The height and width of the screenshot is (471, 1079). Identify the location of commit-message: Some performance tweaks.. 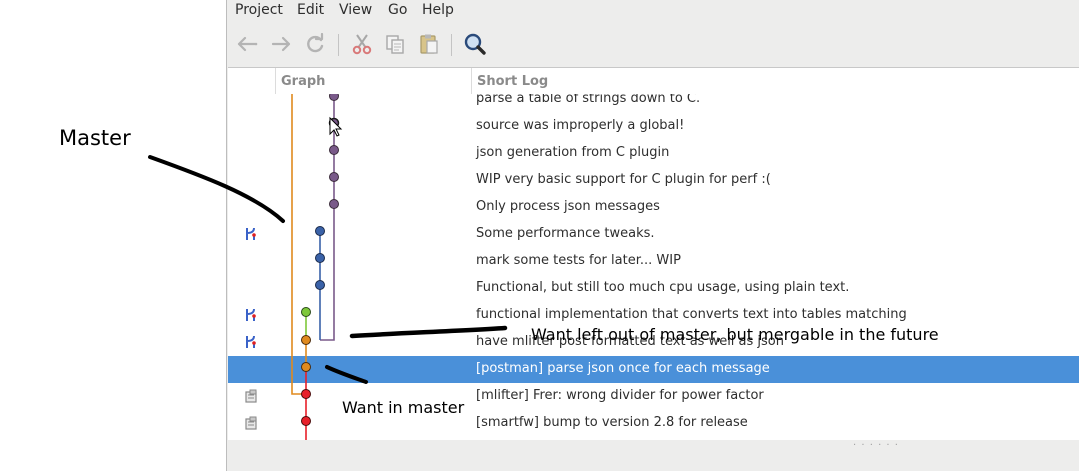
(565, 233).